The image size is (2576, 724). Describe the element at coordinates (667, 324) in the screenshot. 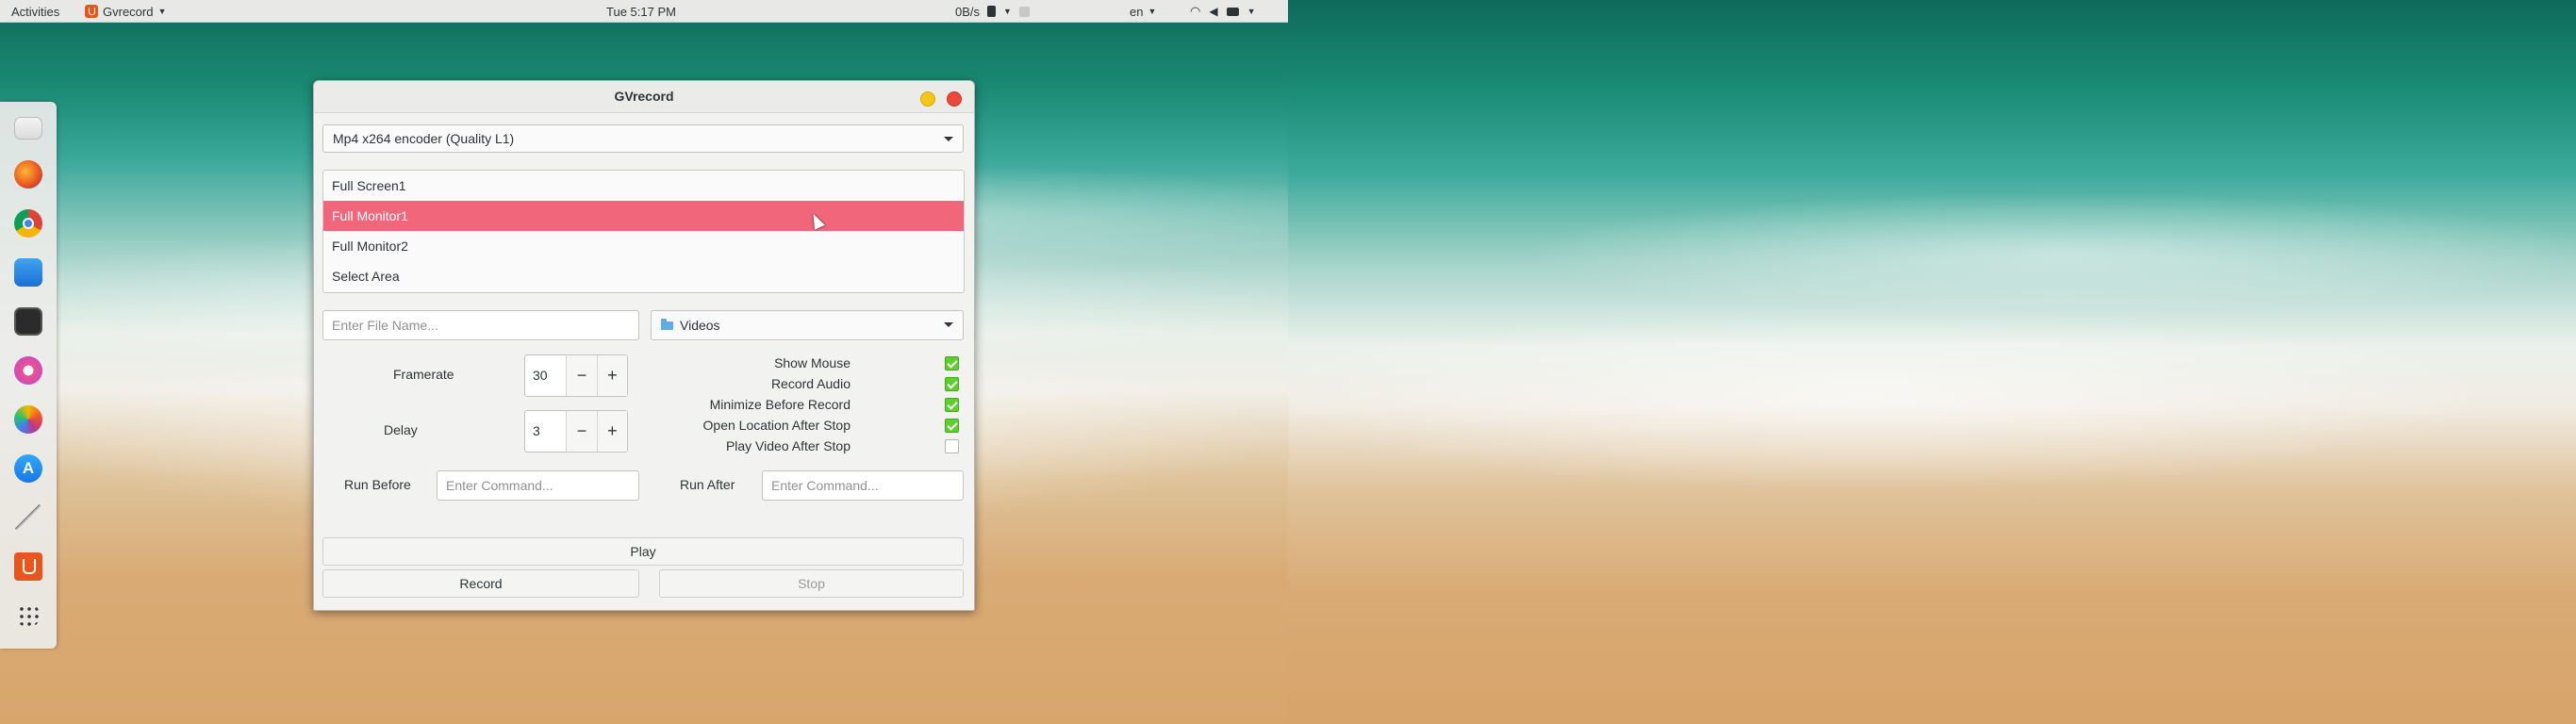

I see `folder-icon` at that location.